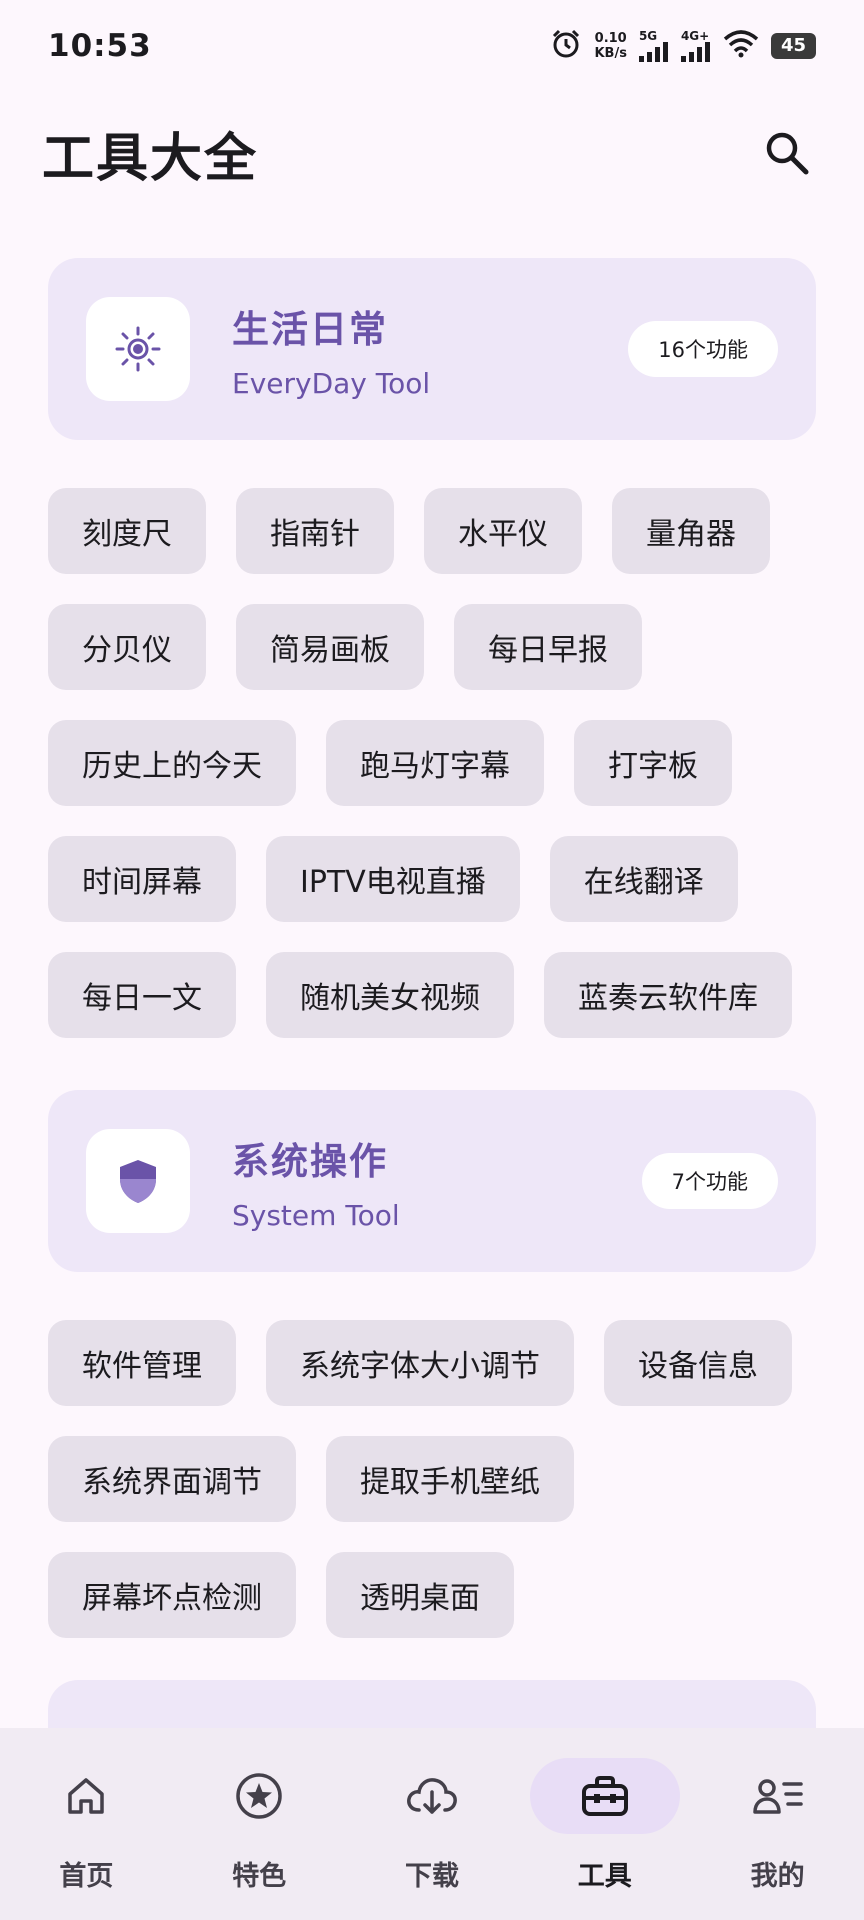 This screenshot has width=864, height=1920. I want to click on tool-chip: 简易画板, so click(330, 647).